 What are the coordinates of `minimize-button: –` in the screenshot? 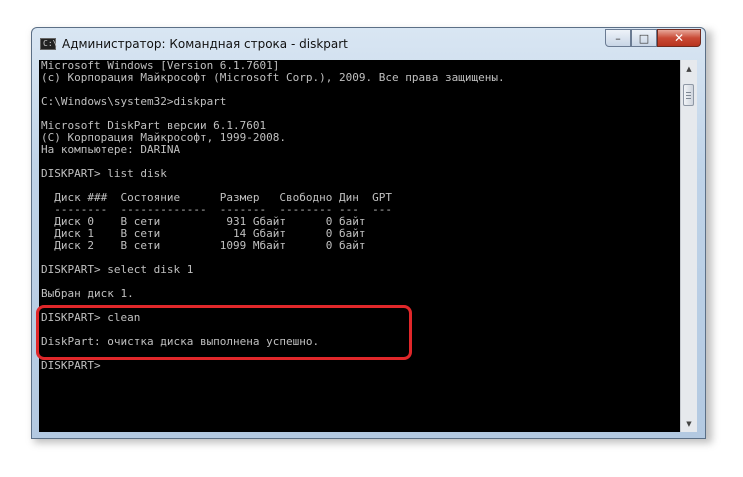 It's located at (618, 38).